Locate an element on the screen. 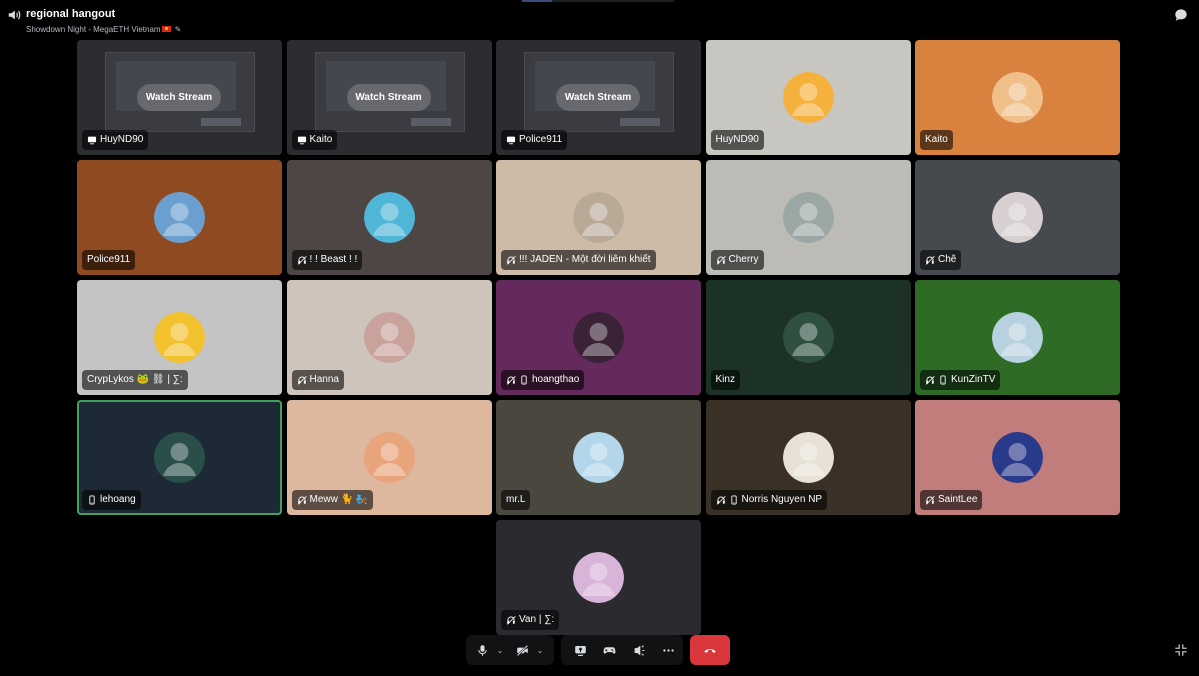  call-controls: ⌄ ⌄ is located at coordinates (599, 652).